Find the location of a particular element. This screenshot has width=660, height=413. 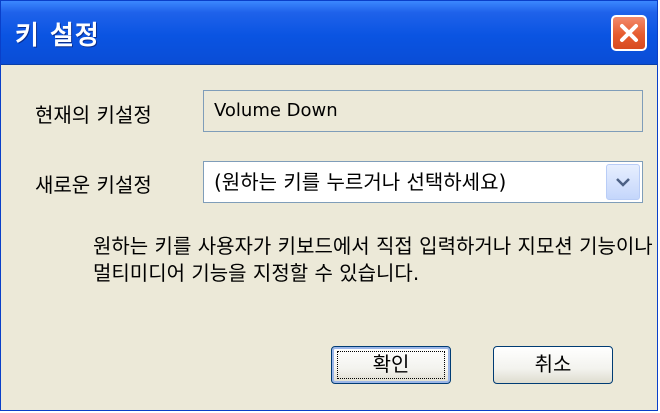

dropdown-button is located at coordinates (623, 182).